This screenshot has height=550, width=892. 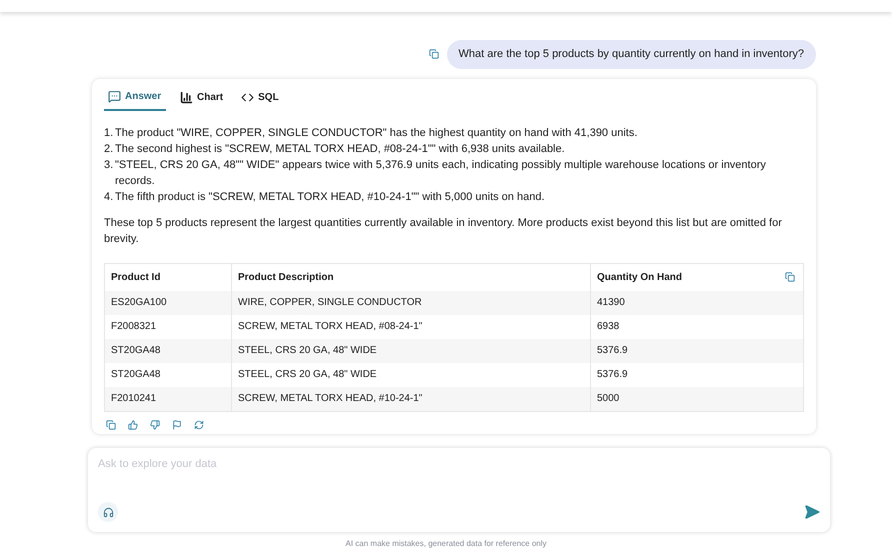 I want to click on answer-summary: These top 5 products represent the largest quantities currently available in inventory. More products exist beyond this list but are omitted for brevity., so click(x=443, y=231).